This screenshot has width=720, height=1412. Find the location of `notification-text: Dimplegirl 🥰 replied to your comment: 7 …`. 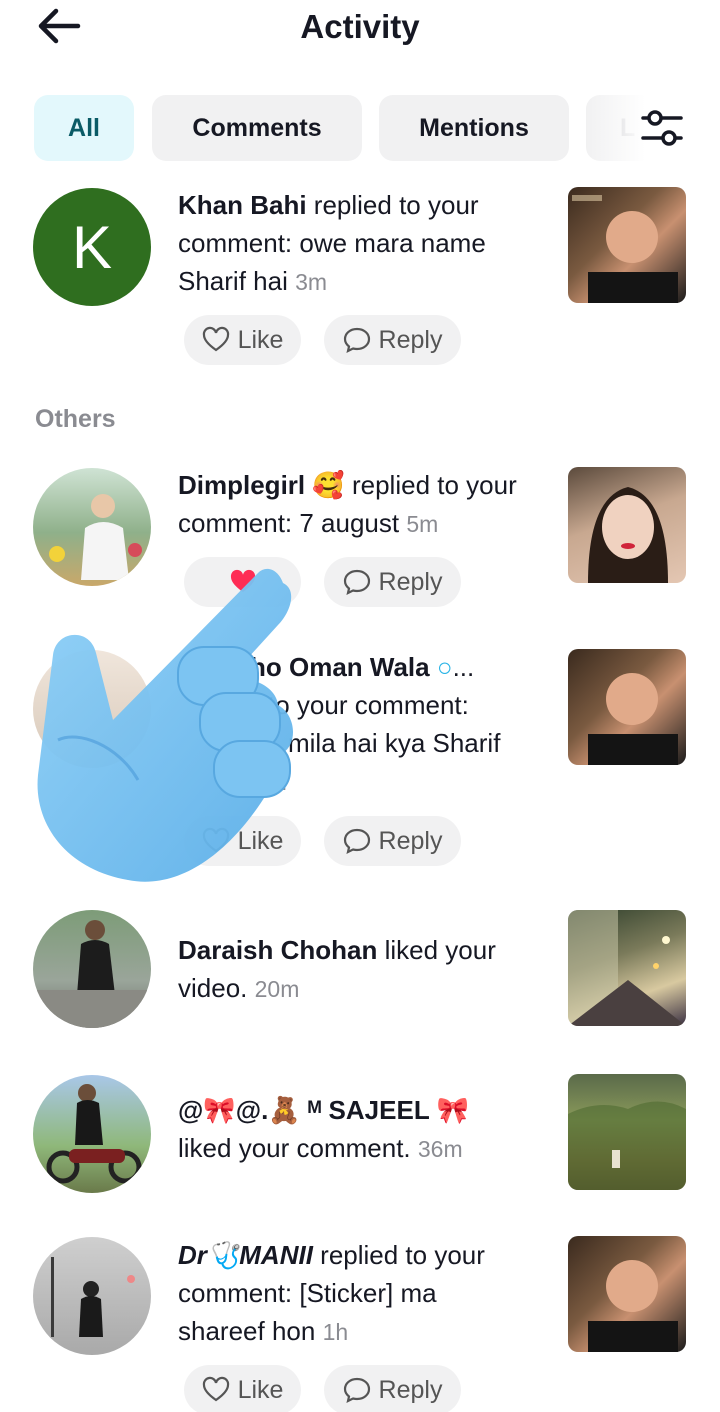

notification-text: Dimplegirl 🥰 replied to your comment: 7 … is located at coordinates (363, 504).